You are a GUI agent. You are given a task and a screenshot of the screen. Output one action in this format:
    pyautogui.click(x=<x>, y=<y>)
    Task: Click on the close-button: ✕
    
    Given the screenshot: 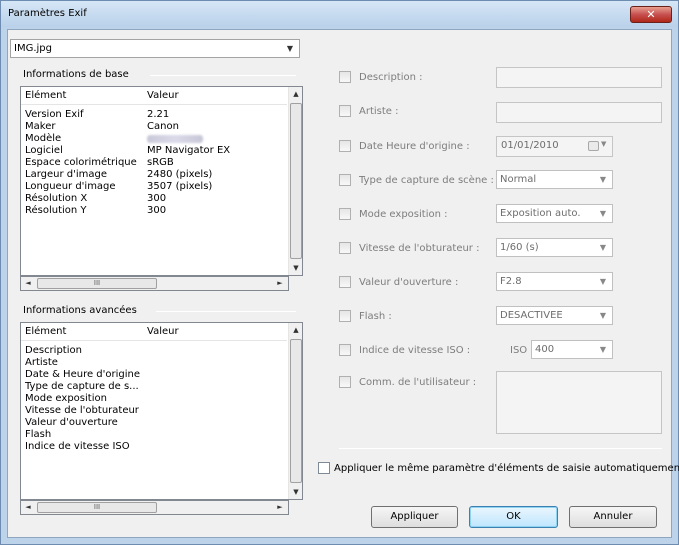 What is the action you would take?
    pyautogui.click(x=651, y=14)
    